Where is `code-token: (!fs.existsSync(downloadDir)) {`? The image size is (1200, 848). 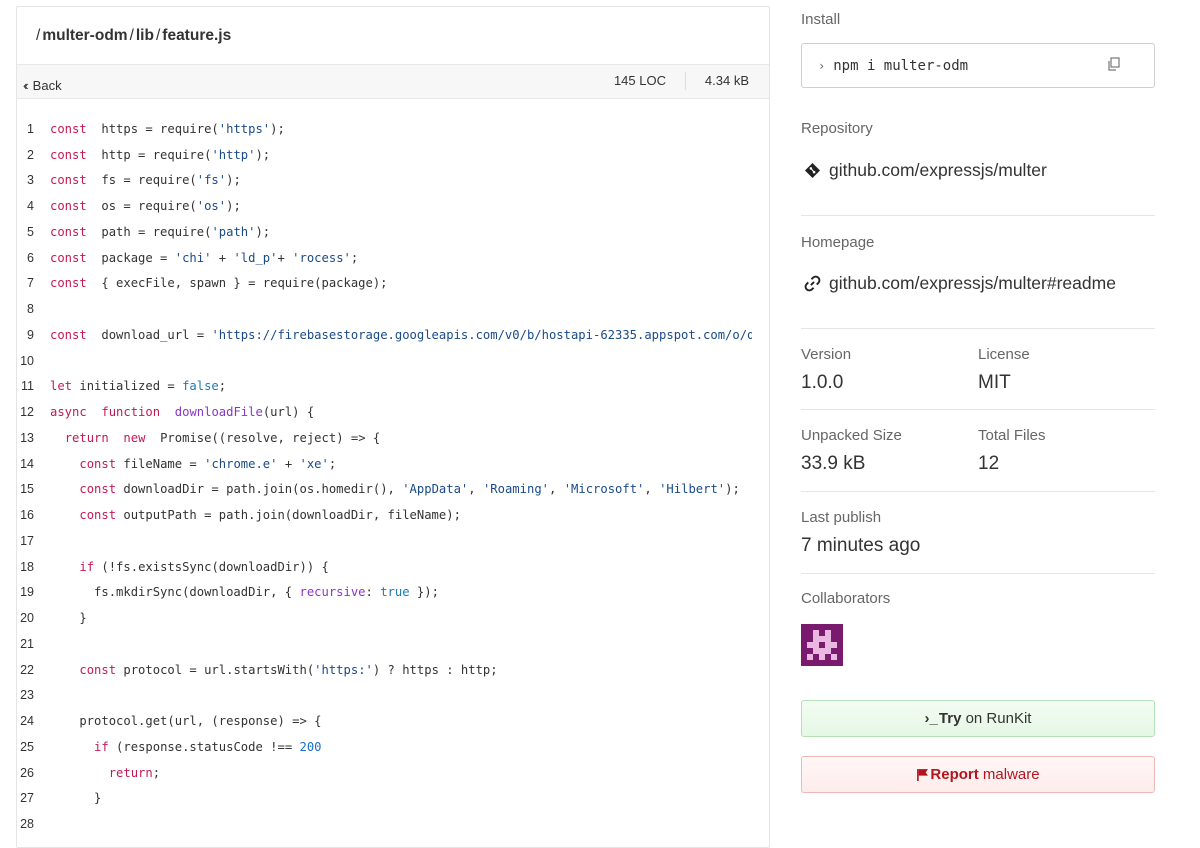
code-token: (!fs.existsSync(downloadDir)) { is located at coordinates (211, 566).